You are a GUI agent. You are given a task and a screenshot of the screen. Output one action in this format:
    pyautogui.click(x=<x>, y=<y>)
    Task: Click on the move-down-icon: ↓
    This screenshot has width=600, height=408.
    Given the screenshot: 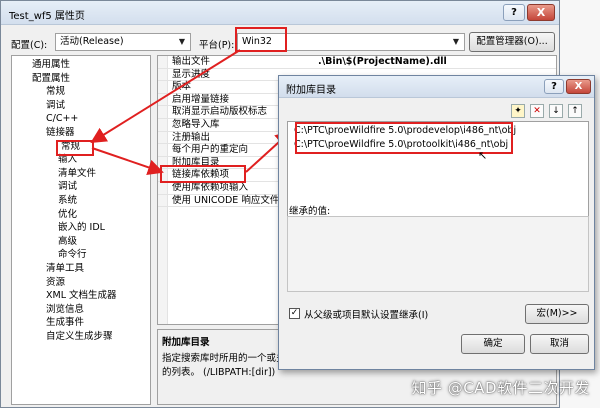 What is the action you would take?
    pyautogui.click(x=556, y=111)
    